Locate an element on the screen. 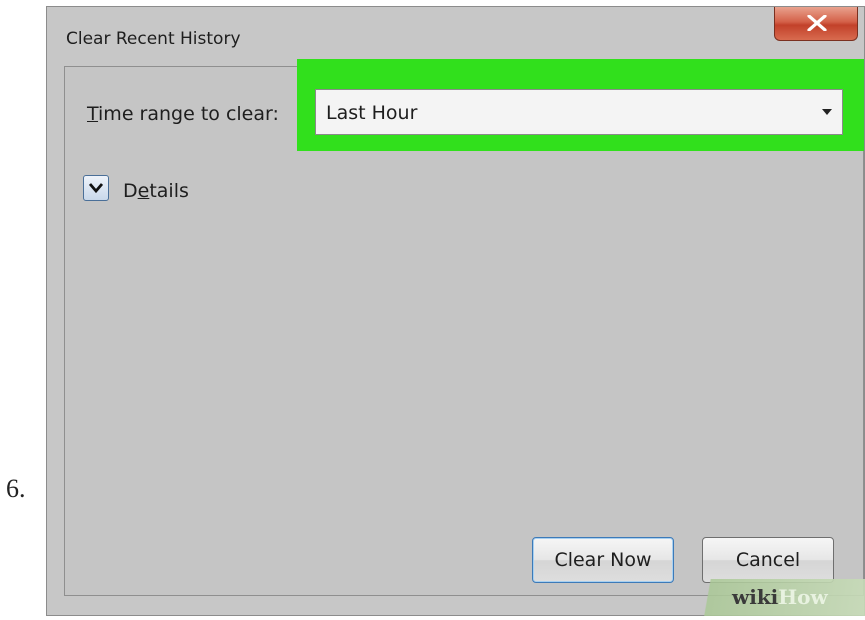 This screenshot has height=620, width=865. dialog-titlebar: Clear Recent History is located at coordinates (455, 37).